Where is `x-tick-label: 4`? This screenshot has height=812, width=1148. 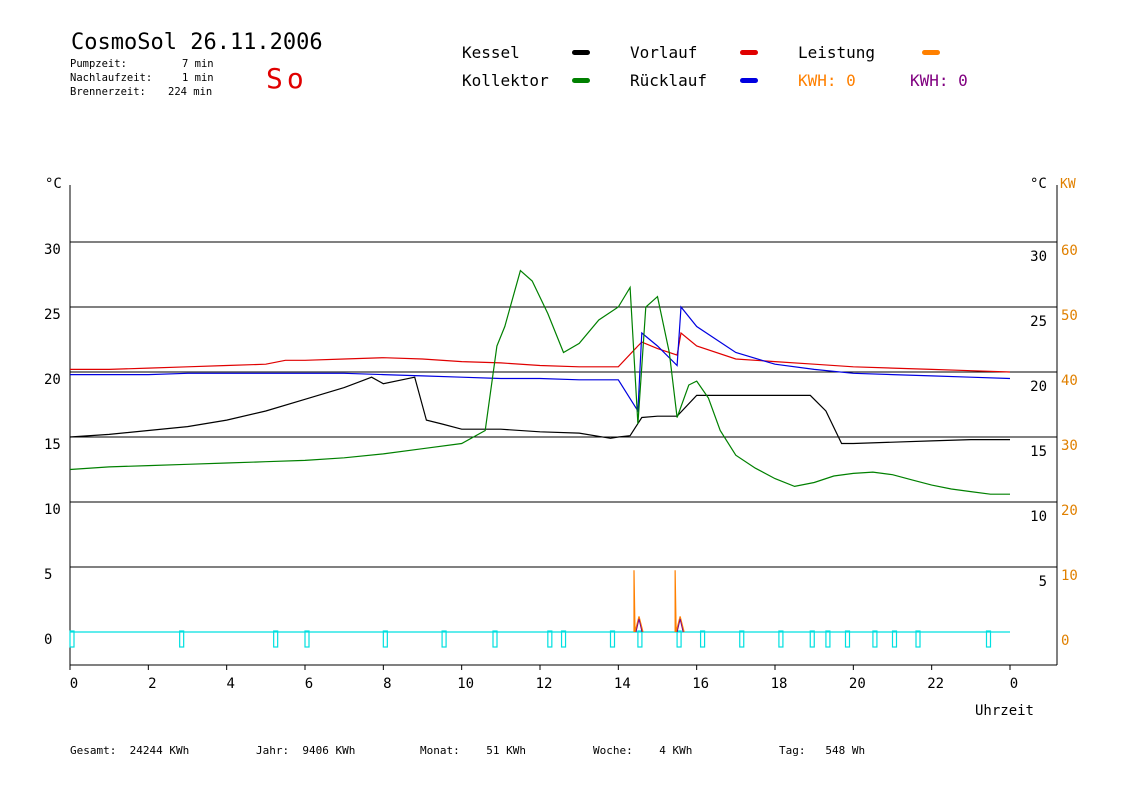
x-tick-label: 4 is located at coordinates (230, 684).